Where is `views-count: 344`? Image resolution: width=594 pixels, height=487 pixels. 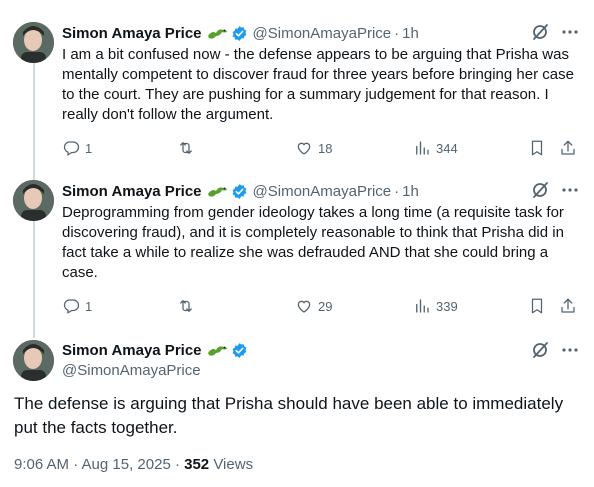
views-count: 344 is located at coordinates (447, 148).